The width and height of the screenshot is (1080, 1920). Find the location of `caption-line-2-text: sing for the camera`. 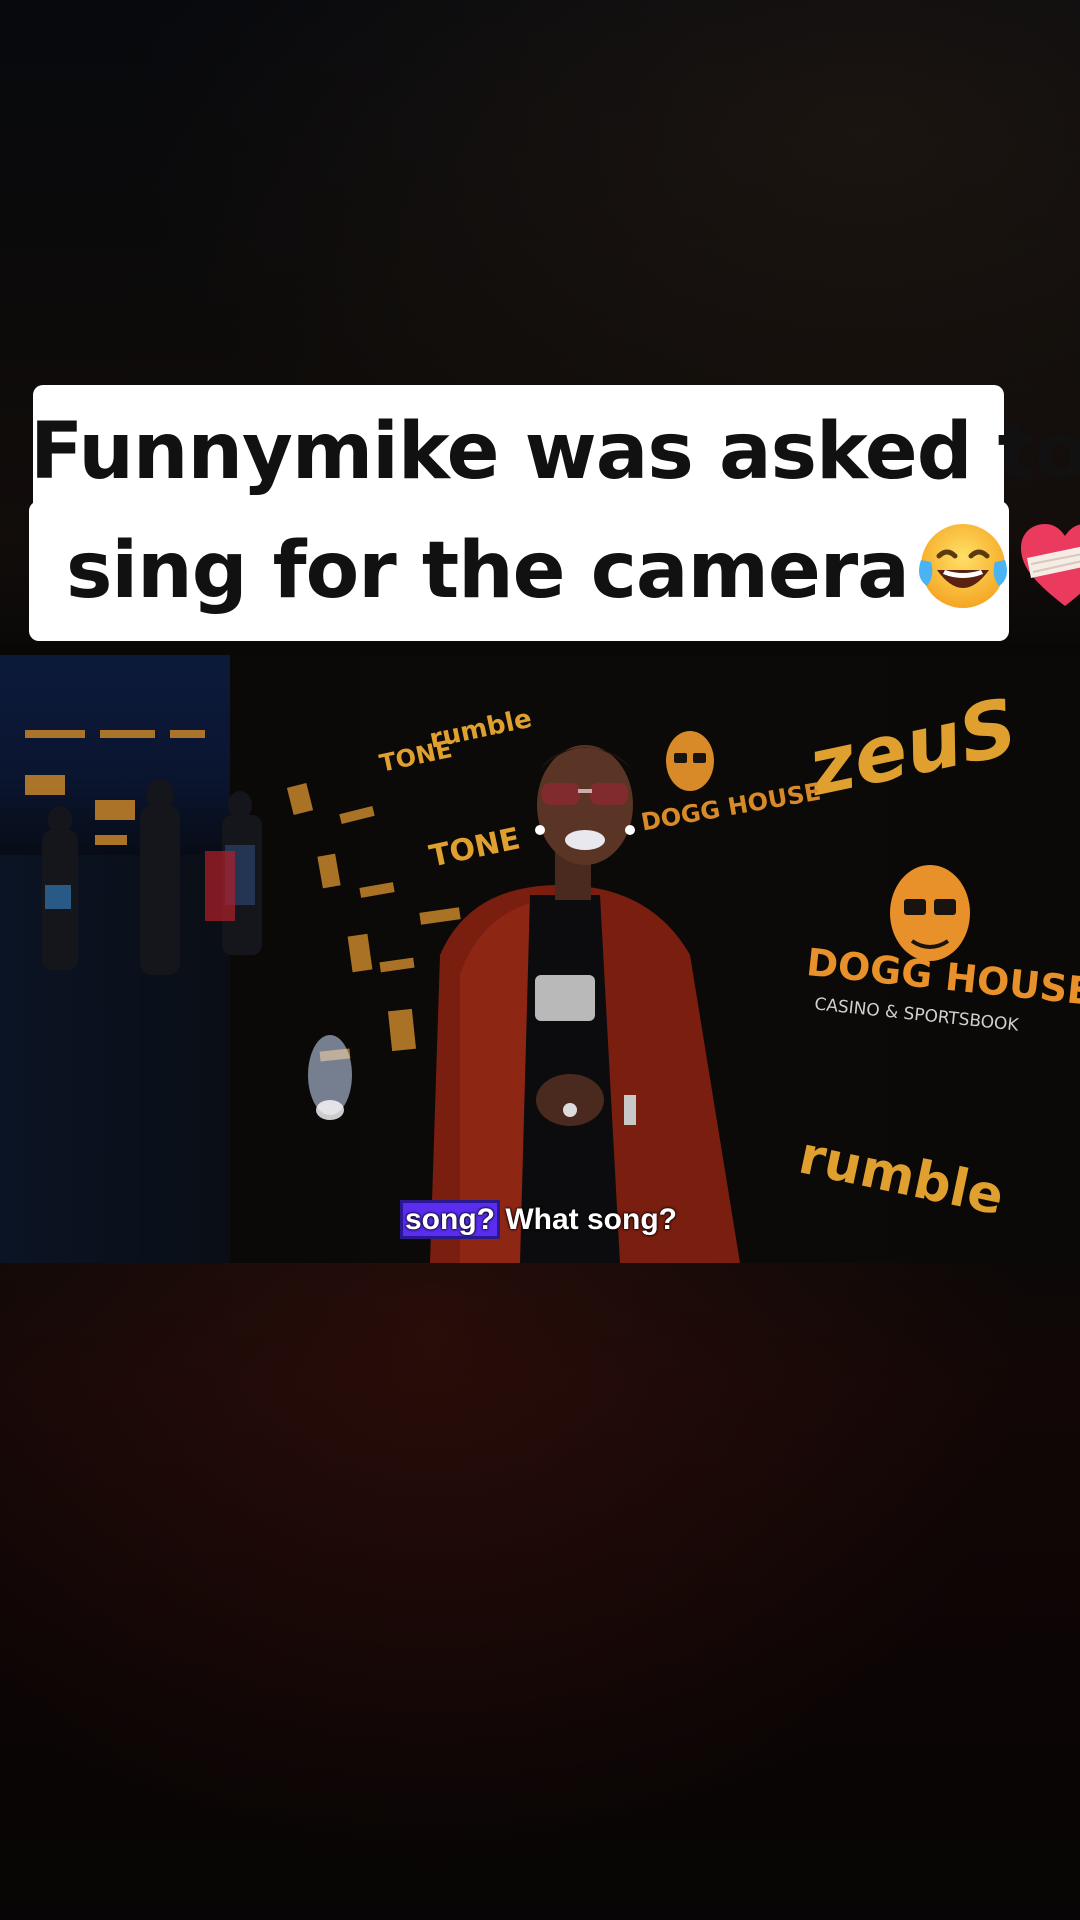

caption-line-2-text: sing for the camera is located at coordinates (488, 570).